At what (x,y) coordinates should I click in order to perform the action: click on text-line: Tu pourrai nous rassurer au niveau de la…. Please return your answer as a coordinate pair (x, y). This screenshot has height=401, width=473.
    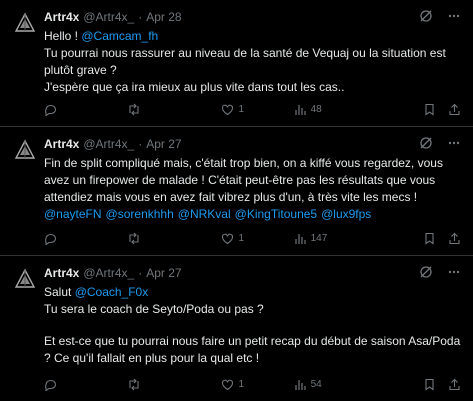
    Looking at the image, I should click on (245, 61).